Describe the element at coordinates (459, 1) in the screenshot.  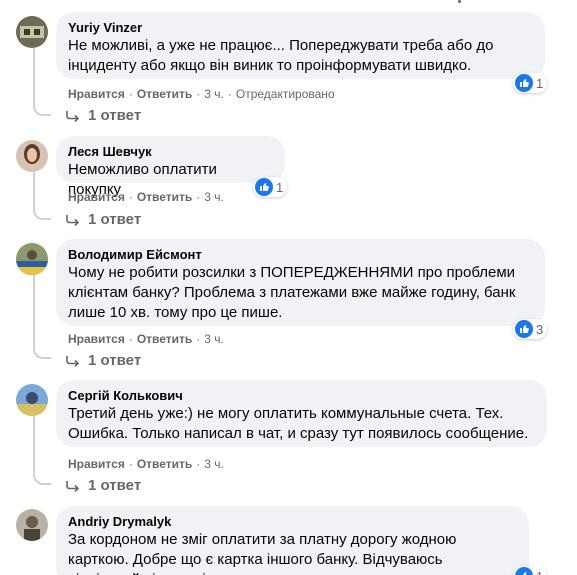
I see `dot-separator` at that location.